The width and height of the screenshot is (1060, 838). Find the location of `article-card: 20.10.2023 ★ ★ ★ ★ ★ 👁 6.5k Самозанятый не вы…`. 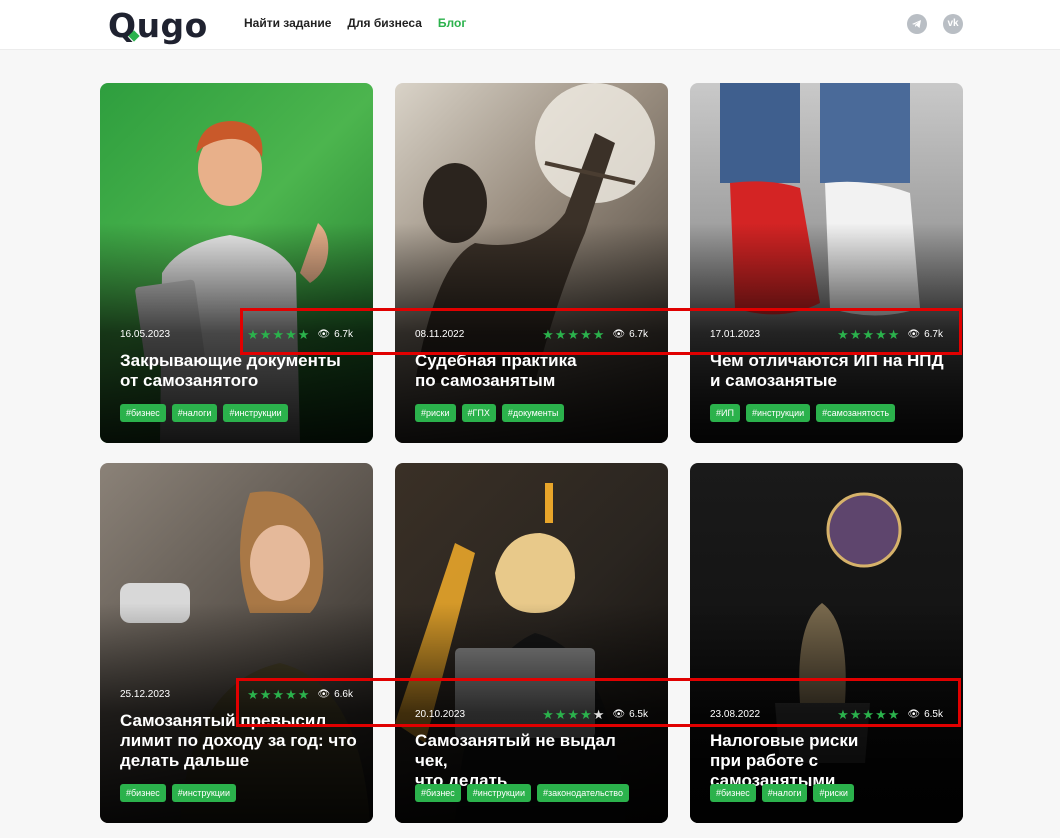

article-card: 20.10.2023 ★ ★ ★ ★ ★ 👁 6.5k Самозанятый не вы… is located at coordinates (531, 643).